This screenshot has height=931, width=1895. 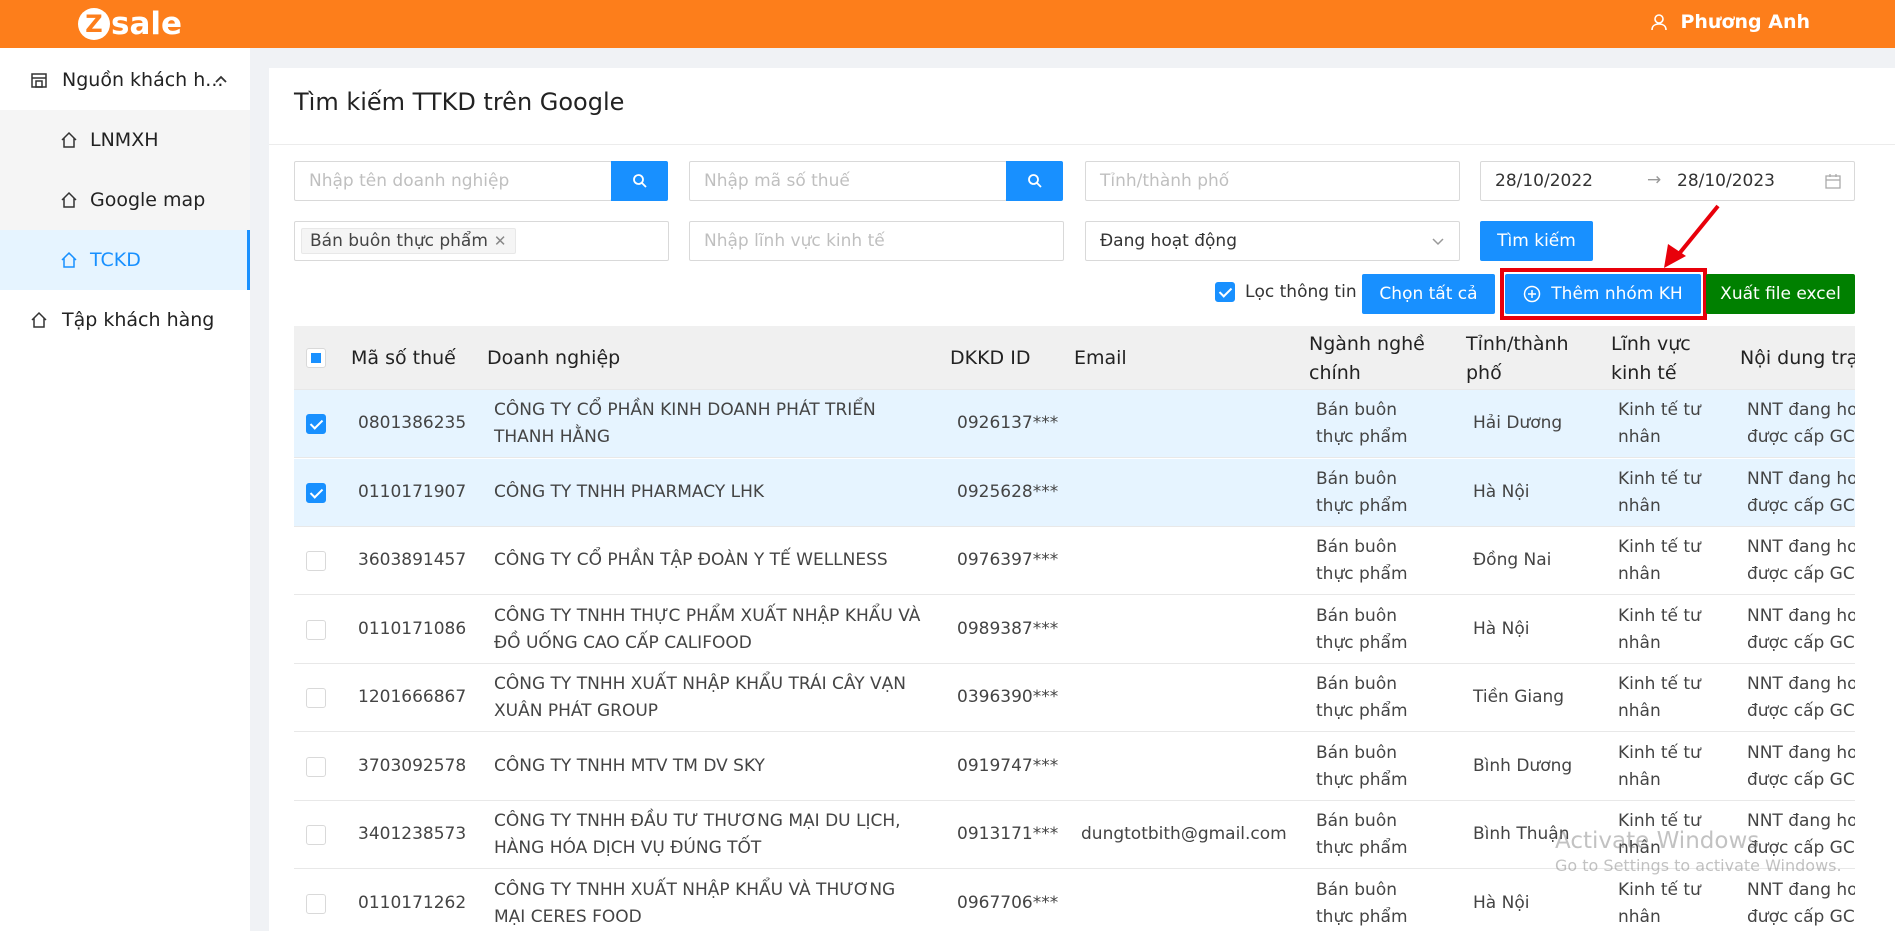 What do you see at coordinates (1522, 766) in the screenshot?
I see `cell-province: Bình Dương` at bounding box center [1522, 766].